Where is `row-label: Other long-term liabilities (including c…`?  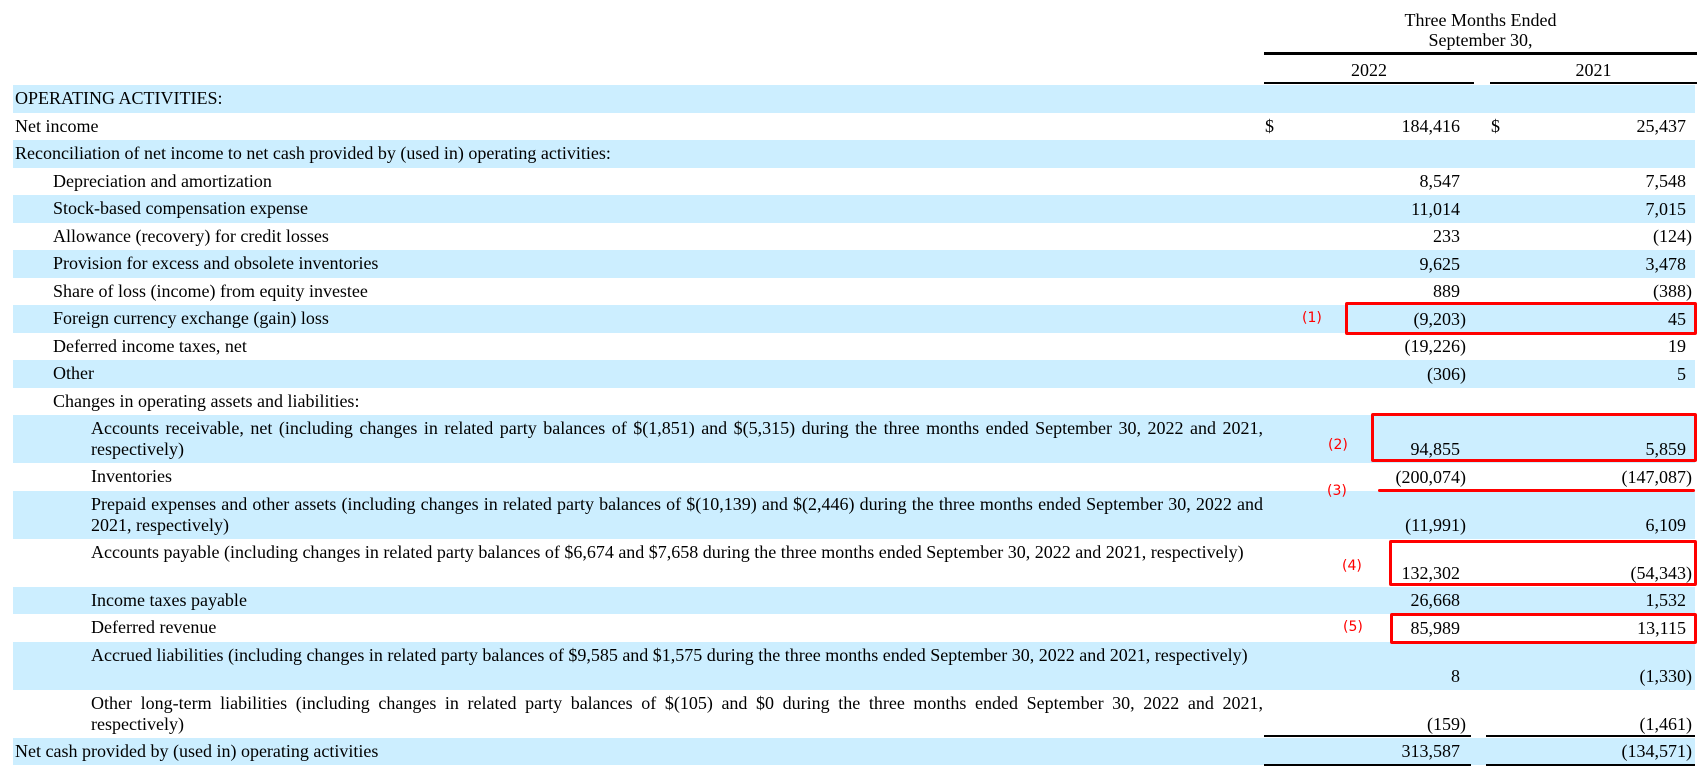 row-label: Other long-term liabilities (including c… is located at coordinates (677, 713).